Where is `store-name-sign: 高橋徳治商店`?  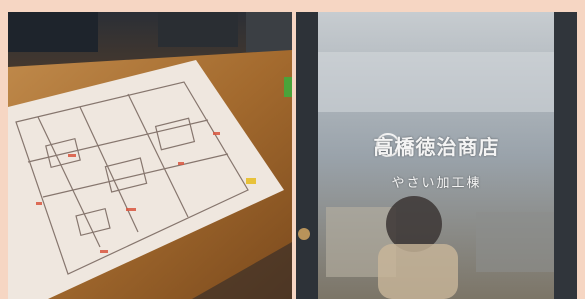 store-name-sign: 高橋徳治商店 is located at coordinates (436, 147).